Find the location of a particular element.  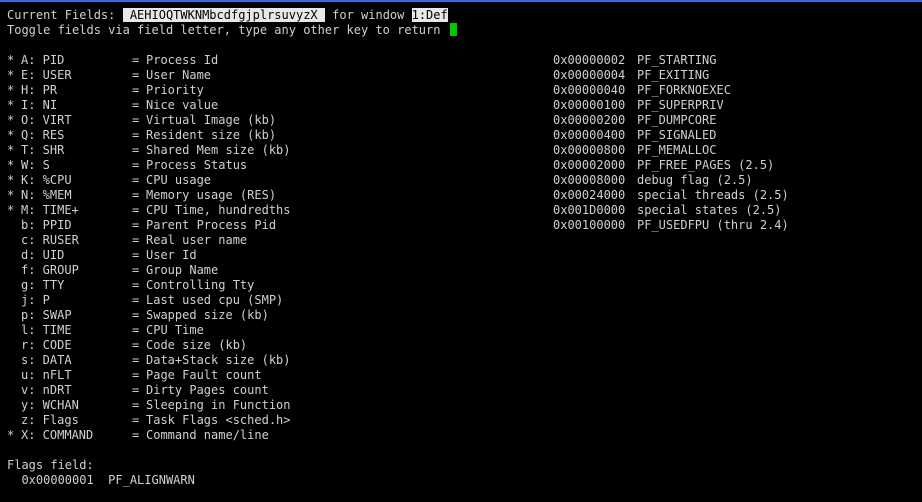

field-description: Code size (kb) is located at coordinates (197, 345).